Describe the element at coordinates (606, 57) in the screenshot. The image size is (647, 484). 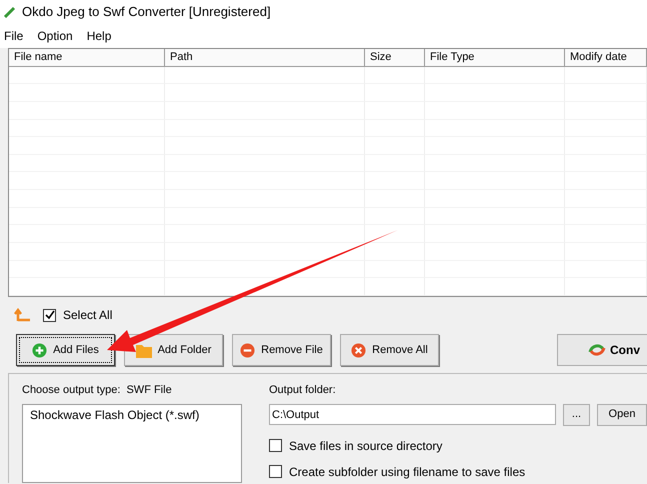
I see `column-header: Modify date` at that location.